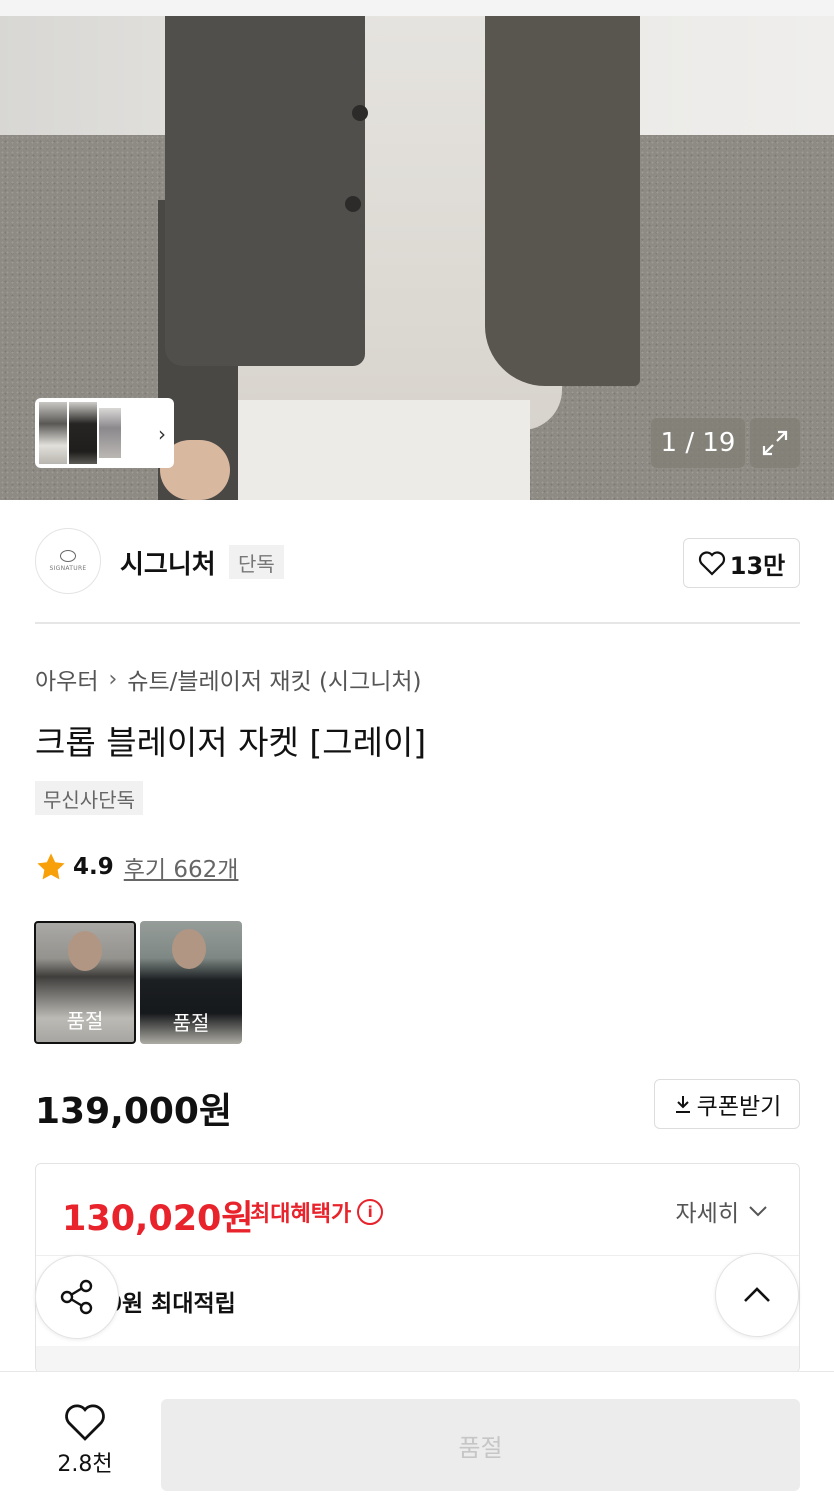 Image resolution: width=834 pixels, height=1500 pixels. I want to click on chevron-up-icon, so click(757, 1294).